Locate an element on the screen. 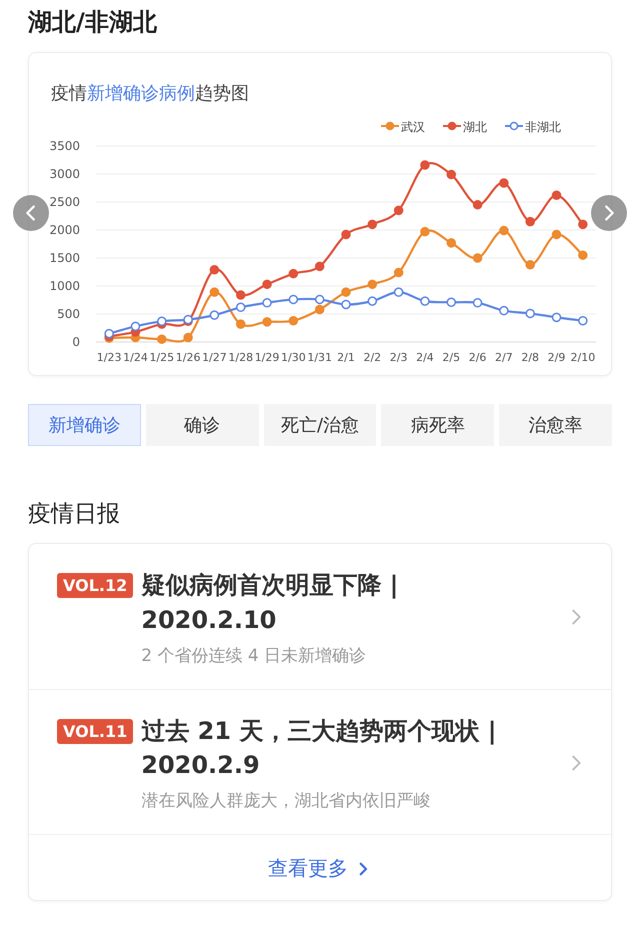 This screenshot has width=640, height=926. tick-label: 3500 is located at coordinates (64, 146).